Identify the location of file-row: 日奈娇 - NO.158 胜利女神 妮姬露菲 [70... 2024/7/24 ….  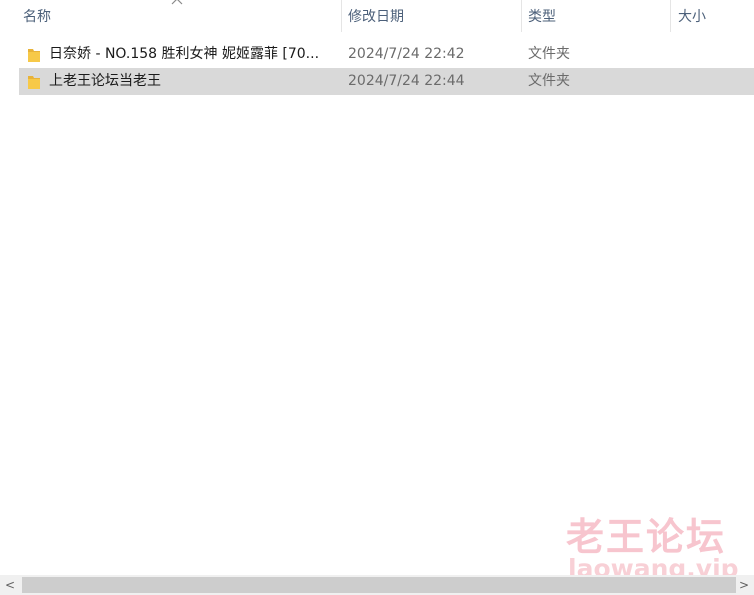
(386, 54).